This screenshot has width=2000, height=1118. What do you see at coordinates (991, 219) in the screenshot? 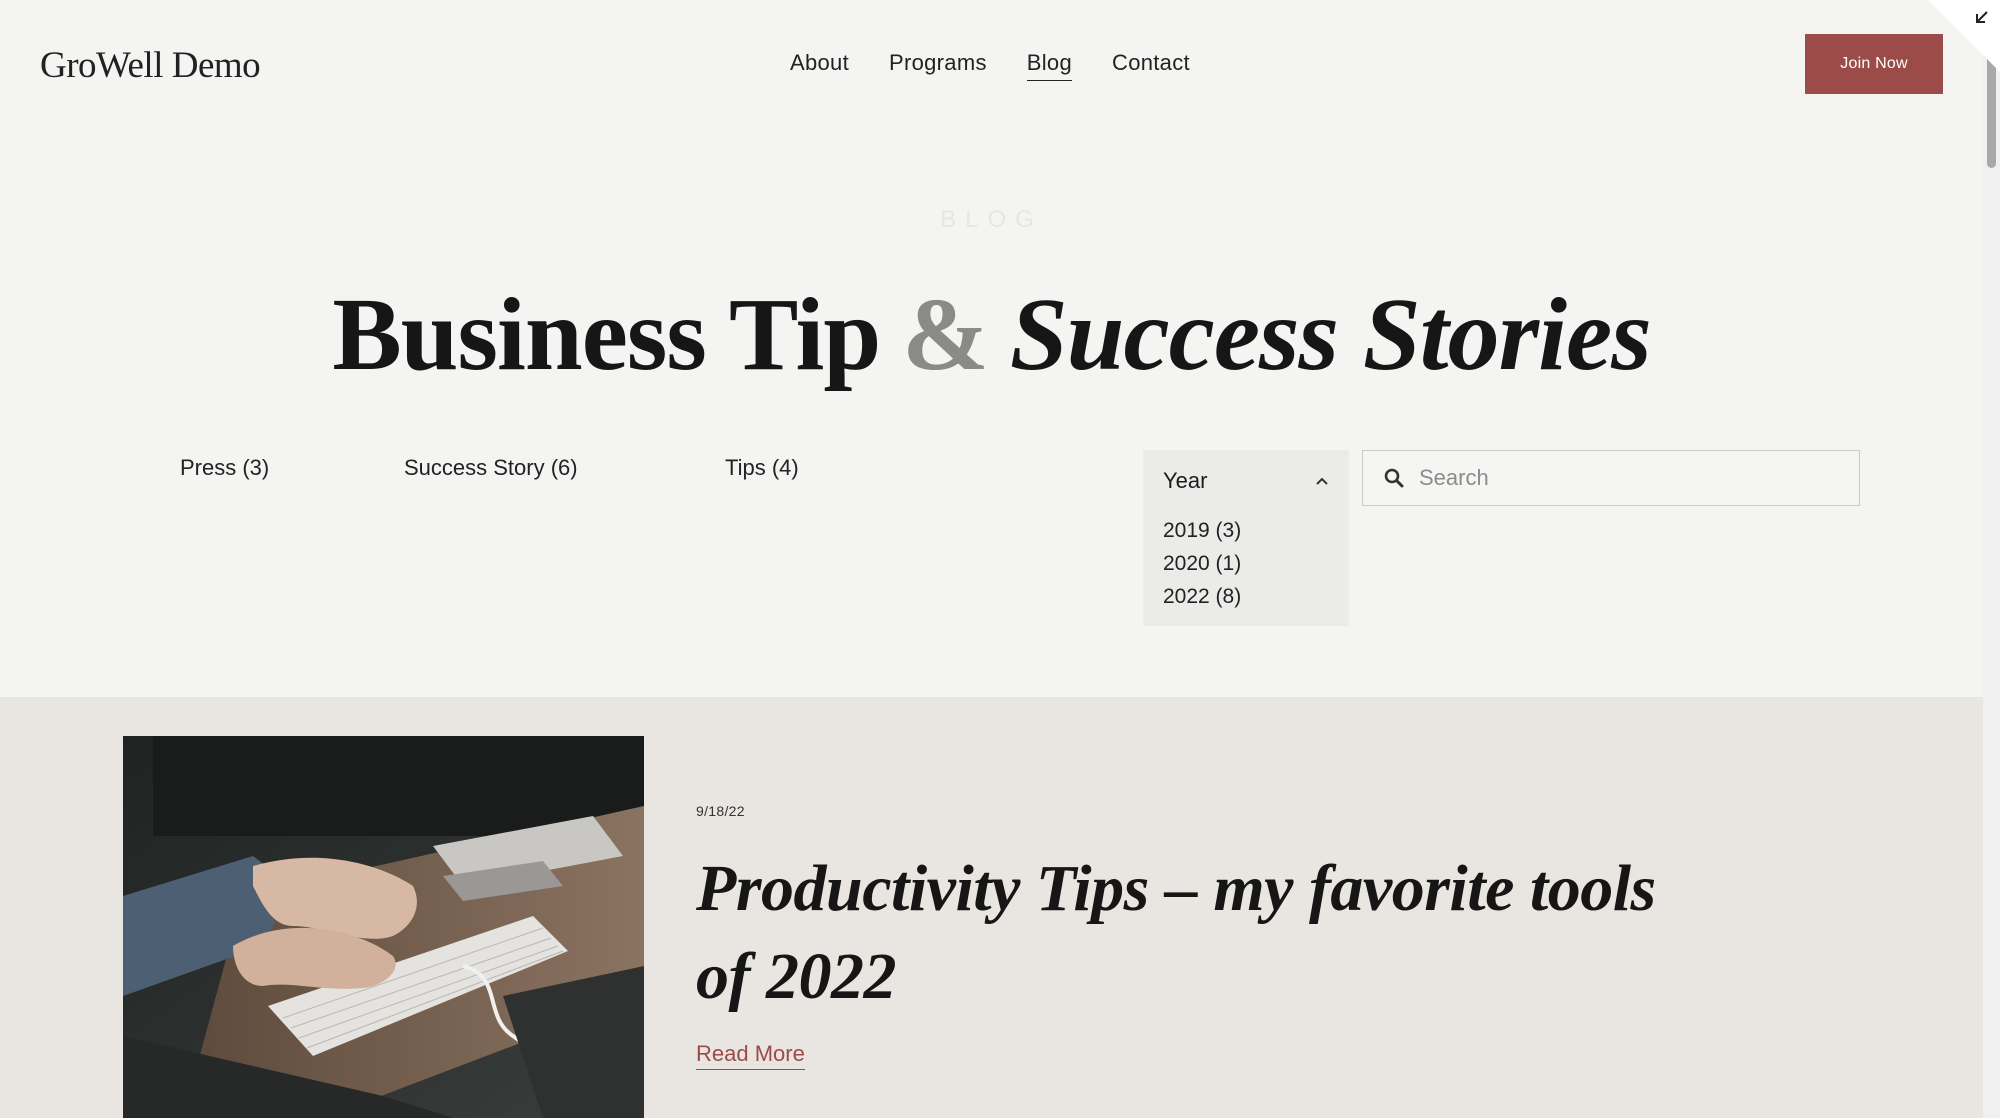
I see `page-eyebrow: BLOG` at bounding box center [991, 219].